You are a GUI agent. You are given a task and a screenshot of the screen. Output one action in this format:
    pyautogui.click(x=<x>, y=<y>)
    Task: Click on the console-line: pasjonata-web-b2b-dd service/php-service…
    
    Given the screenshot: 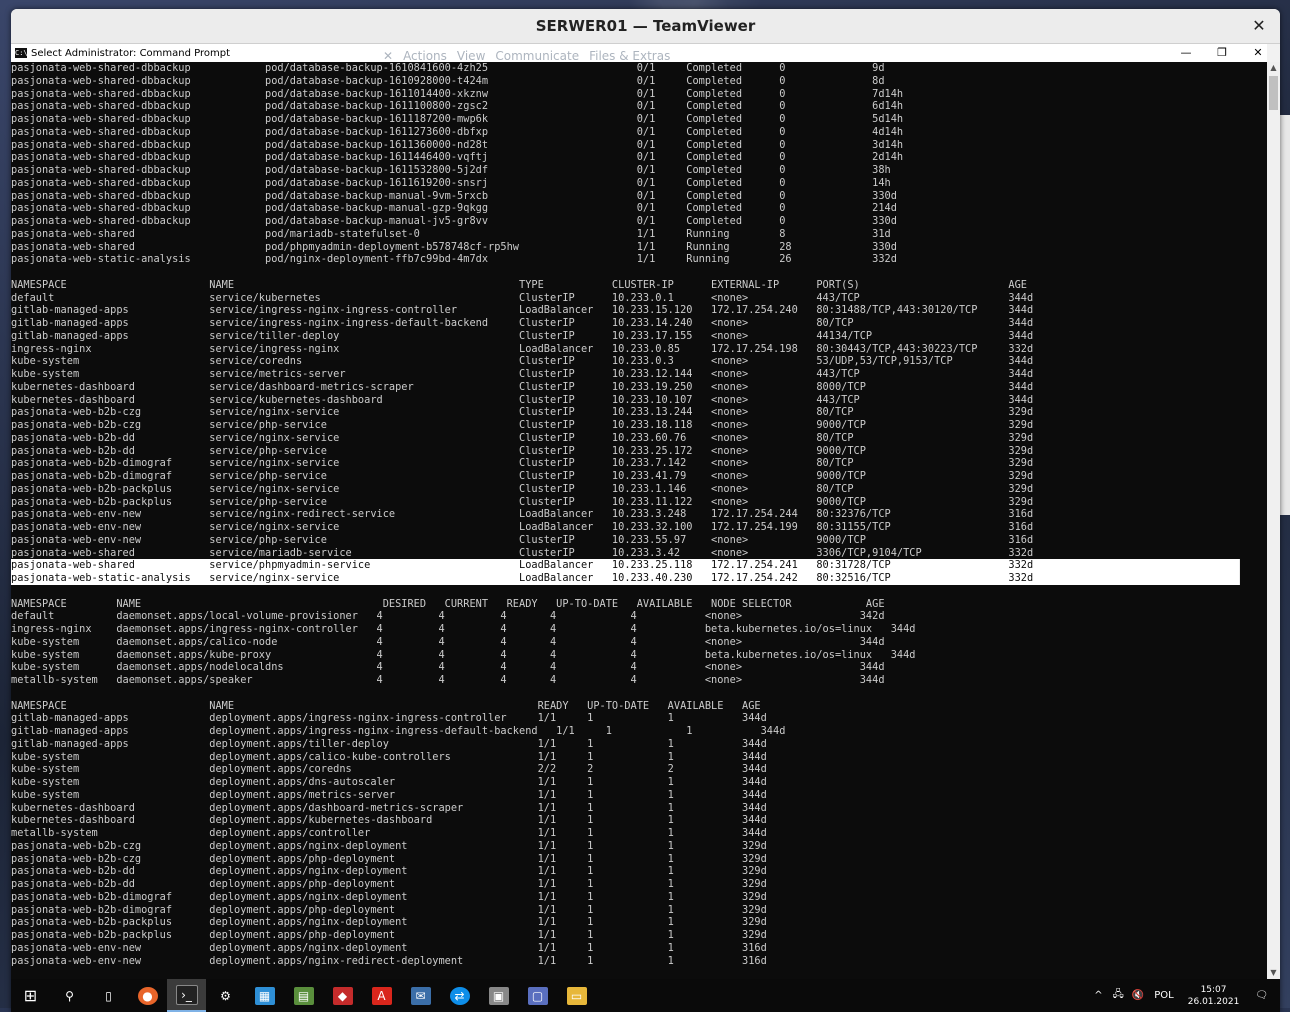 What is the action you would take?
    pyautogui.click(x=522, y=450)
    